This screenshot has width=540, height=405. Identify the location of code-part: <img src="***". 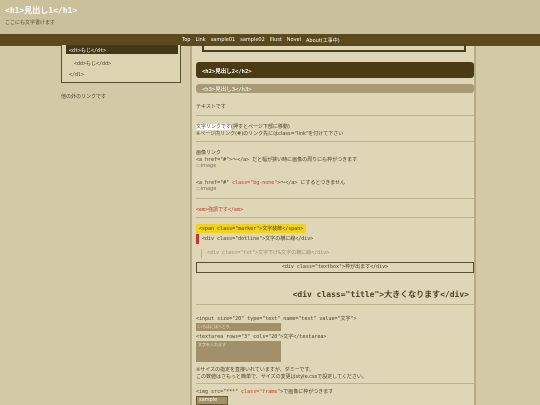
(219, 392).